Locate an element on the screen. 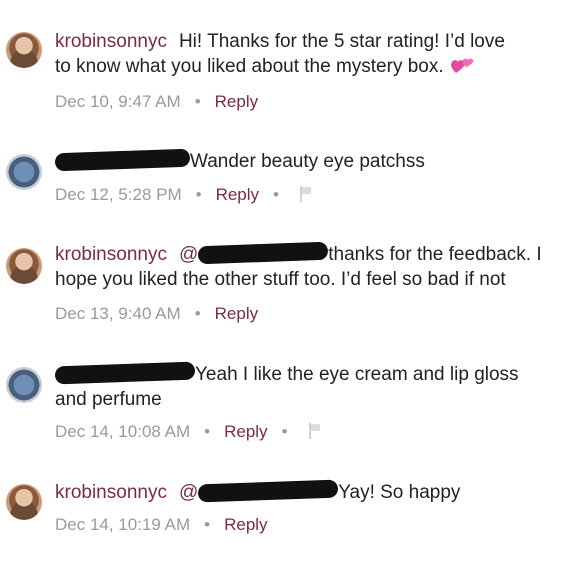  comment-meta: Dec 10, 9:47 AM • Reply is located at coordinates (156, 102).